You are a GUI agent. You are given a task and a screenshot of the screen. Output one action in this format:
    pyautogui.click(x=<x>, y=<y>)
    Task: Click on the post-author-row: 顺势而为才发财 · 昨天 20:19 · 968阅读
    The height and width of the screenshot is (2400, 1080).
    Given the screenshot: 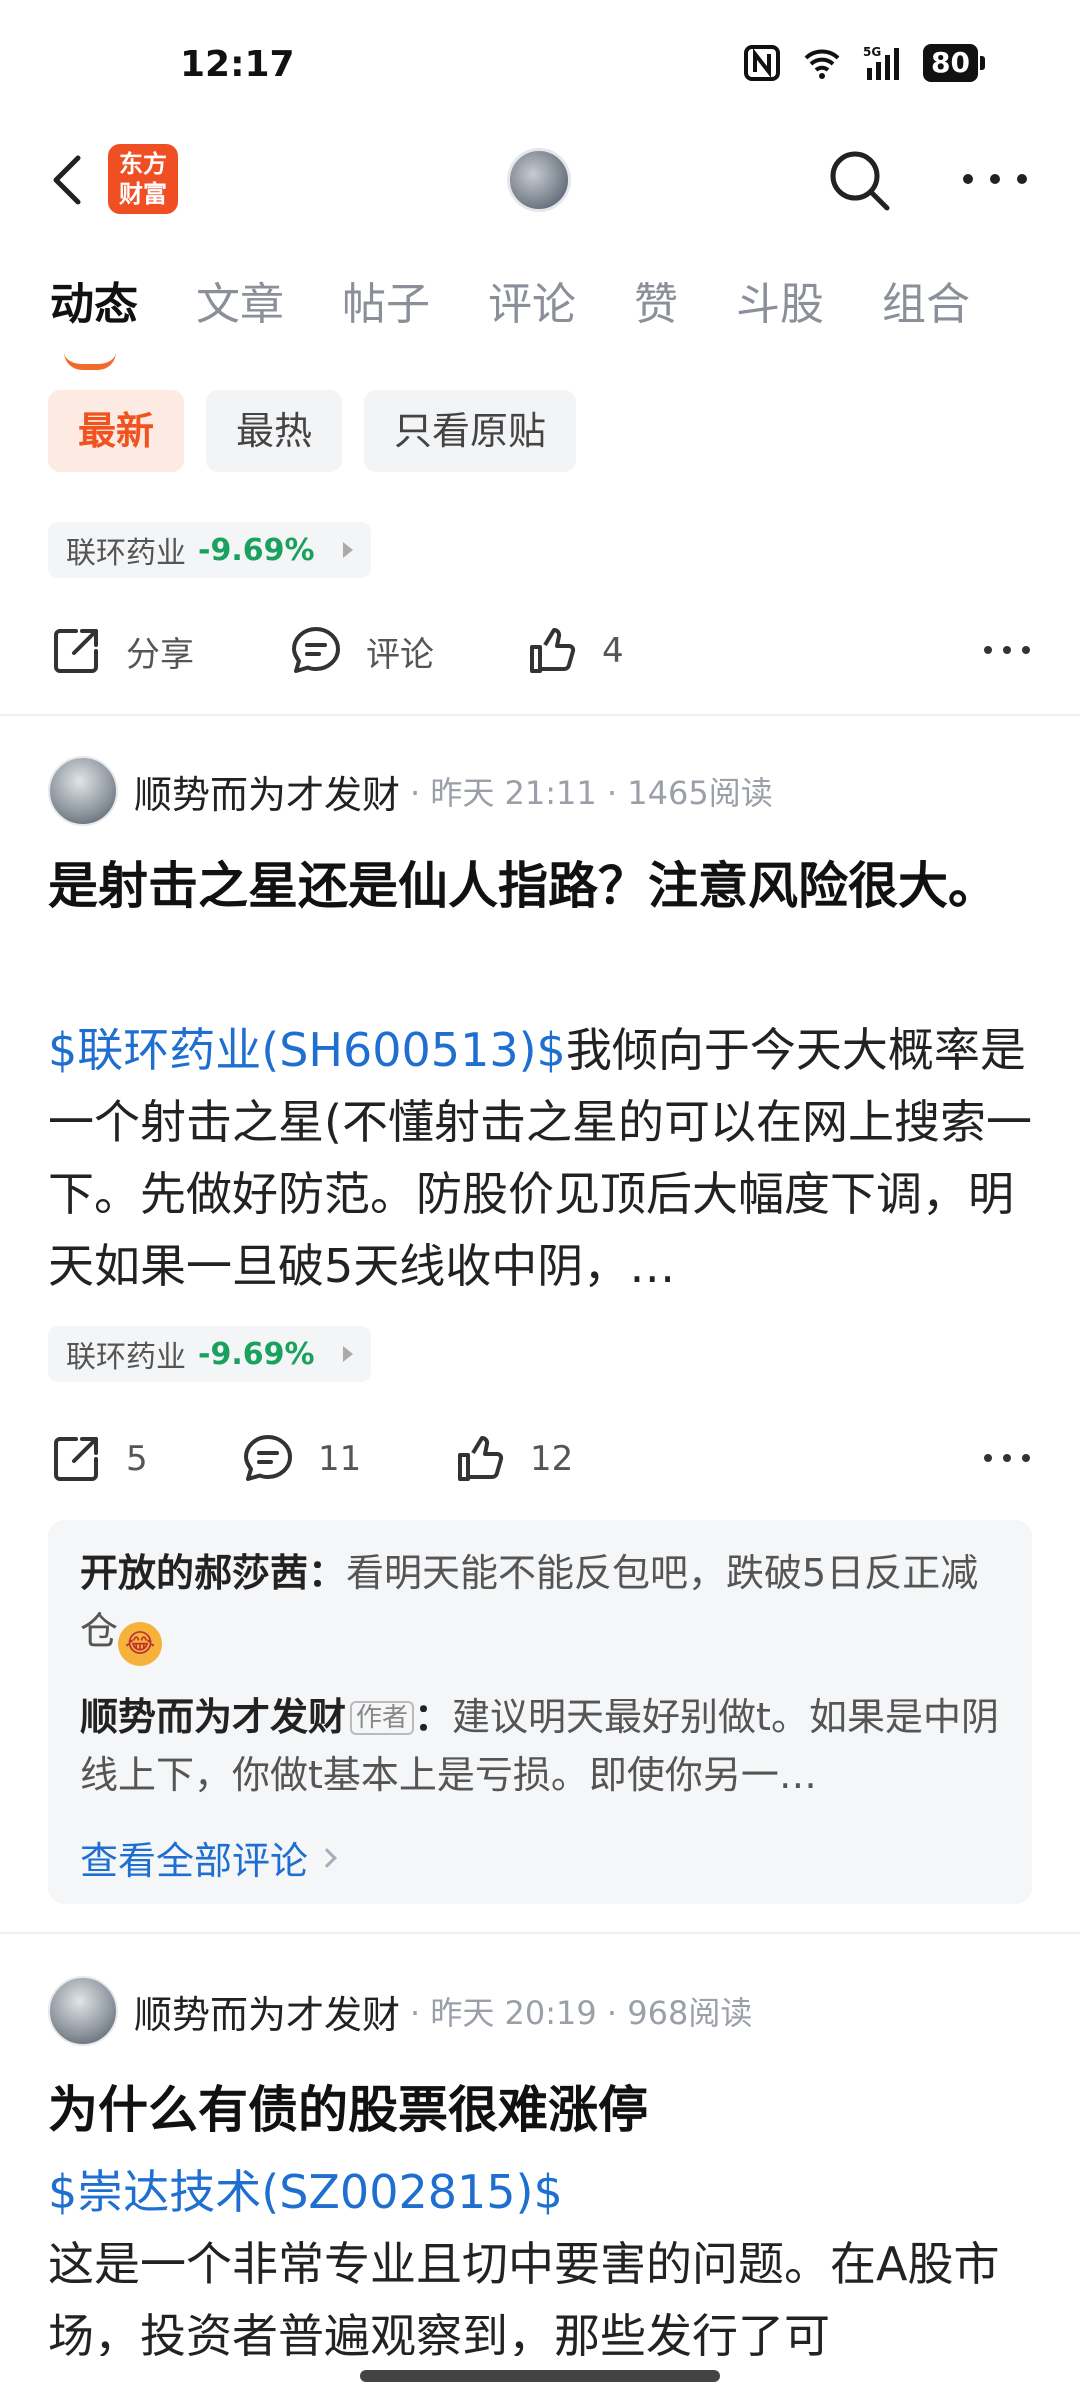 What is the action you would take?
    pyautogui.click(x=400, y=2011)
    